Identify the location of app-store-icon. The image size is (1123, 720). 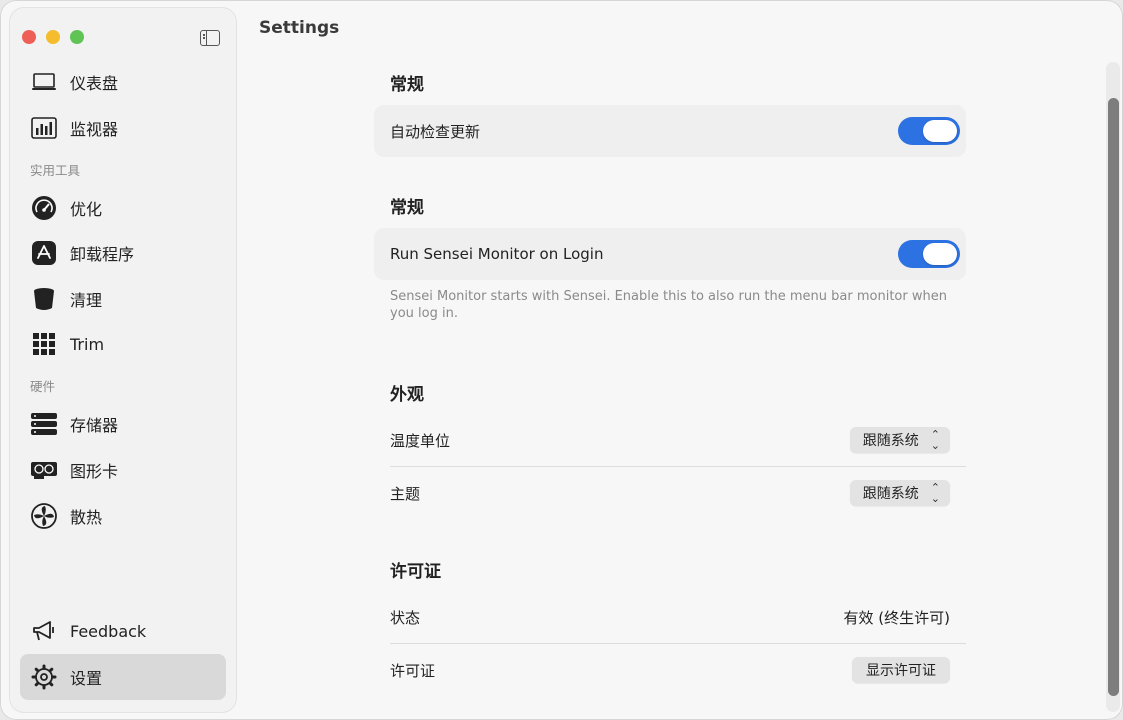
(44, 253).